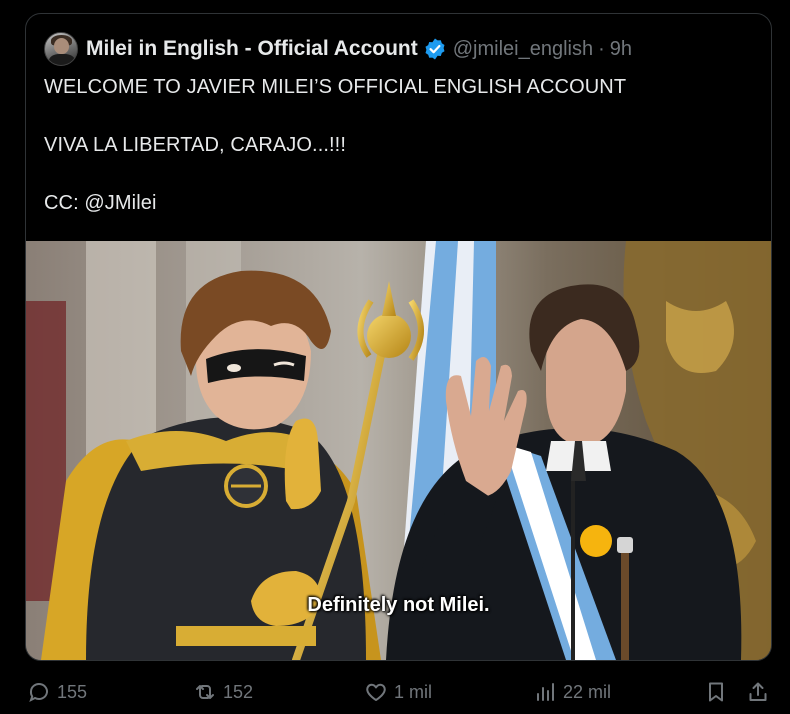 The width and height of the screenshot is (790, 714). What do you see at coordinates (398, 605) in the screenshot?
I see `media-caption: Definitely not Milei.` at bounding box center [398, 605].